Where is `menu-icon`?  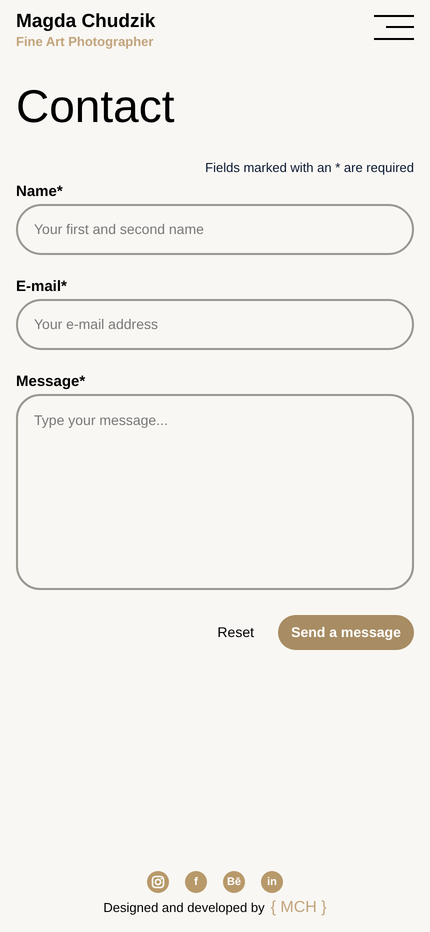
menu-icon is located at coordinates (394, 27).